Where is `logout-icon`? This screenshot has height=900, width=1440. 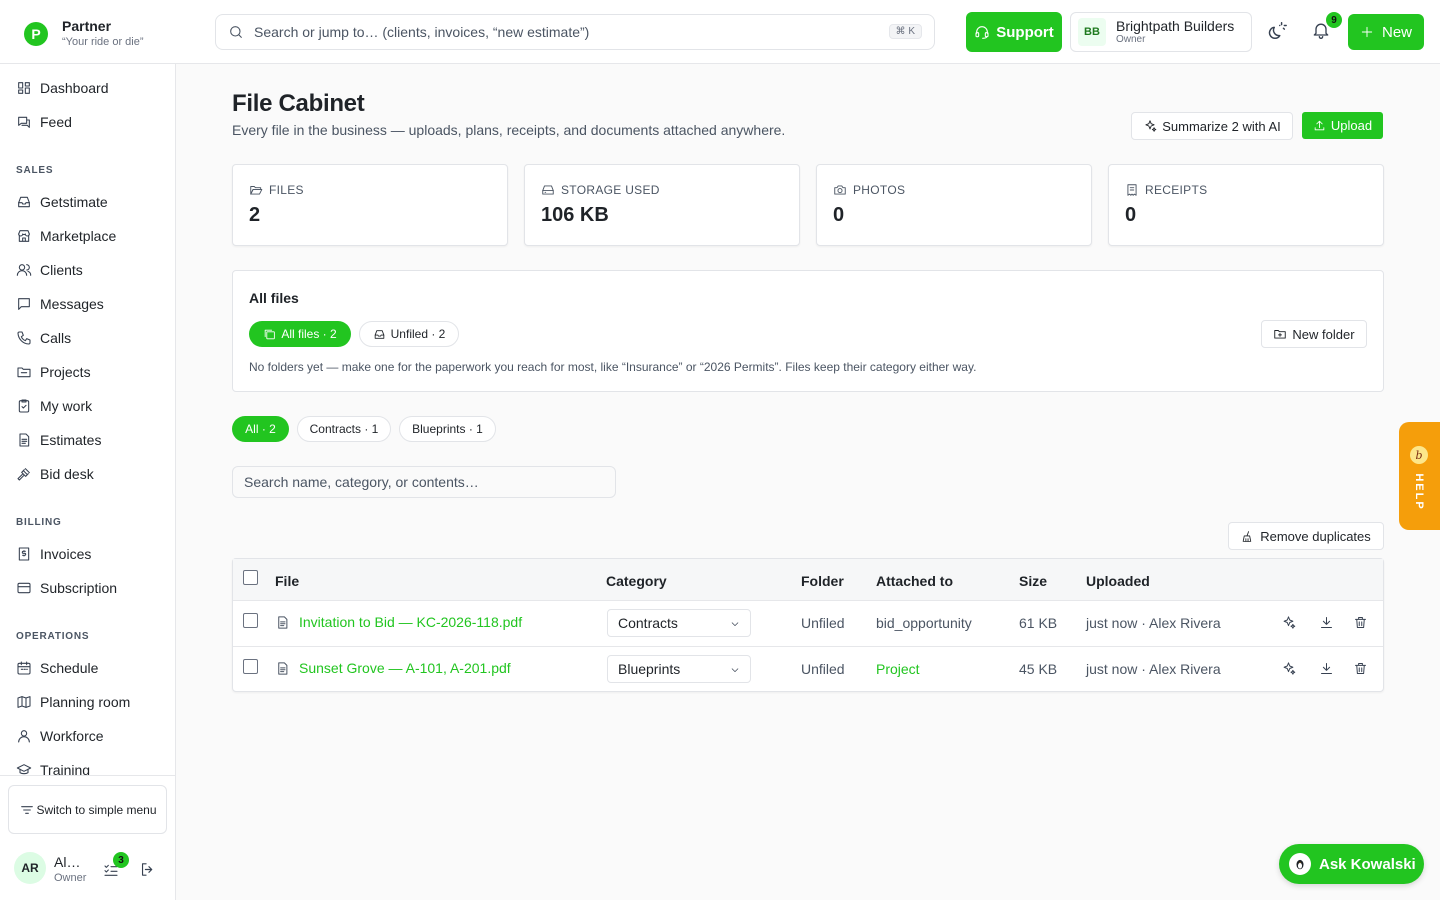
logout-icon is located at coordinates (147, 869).